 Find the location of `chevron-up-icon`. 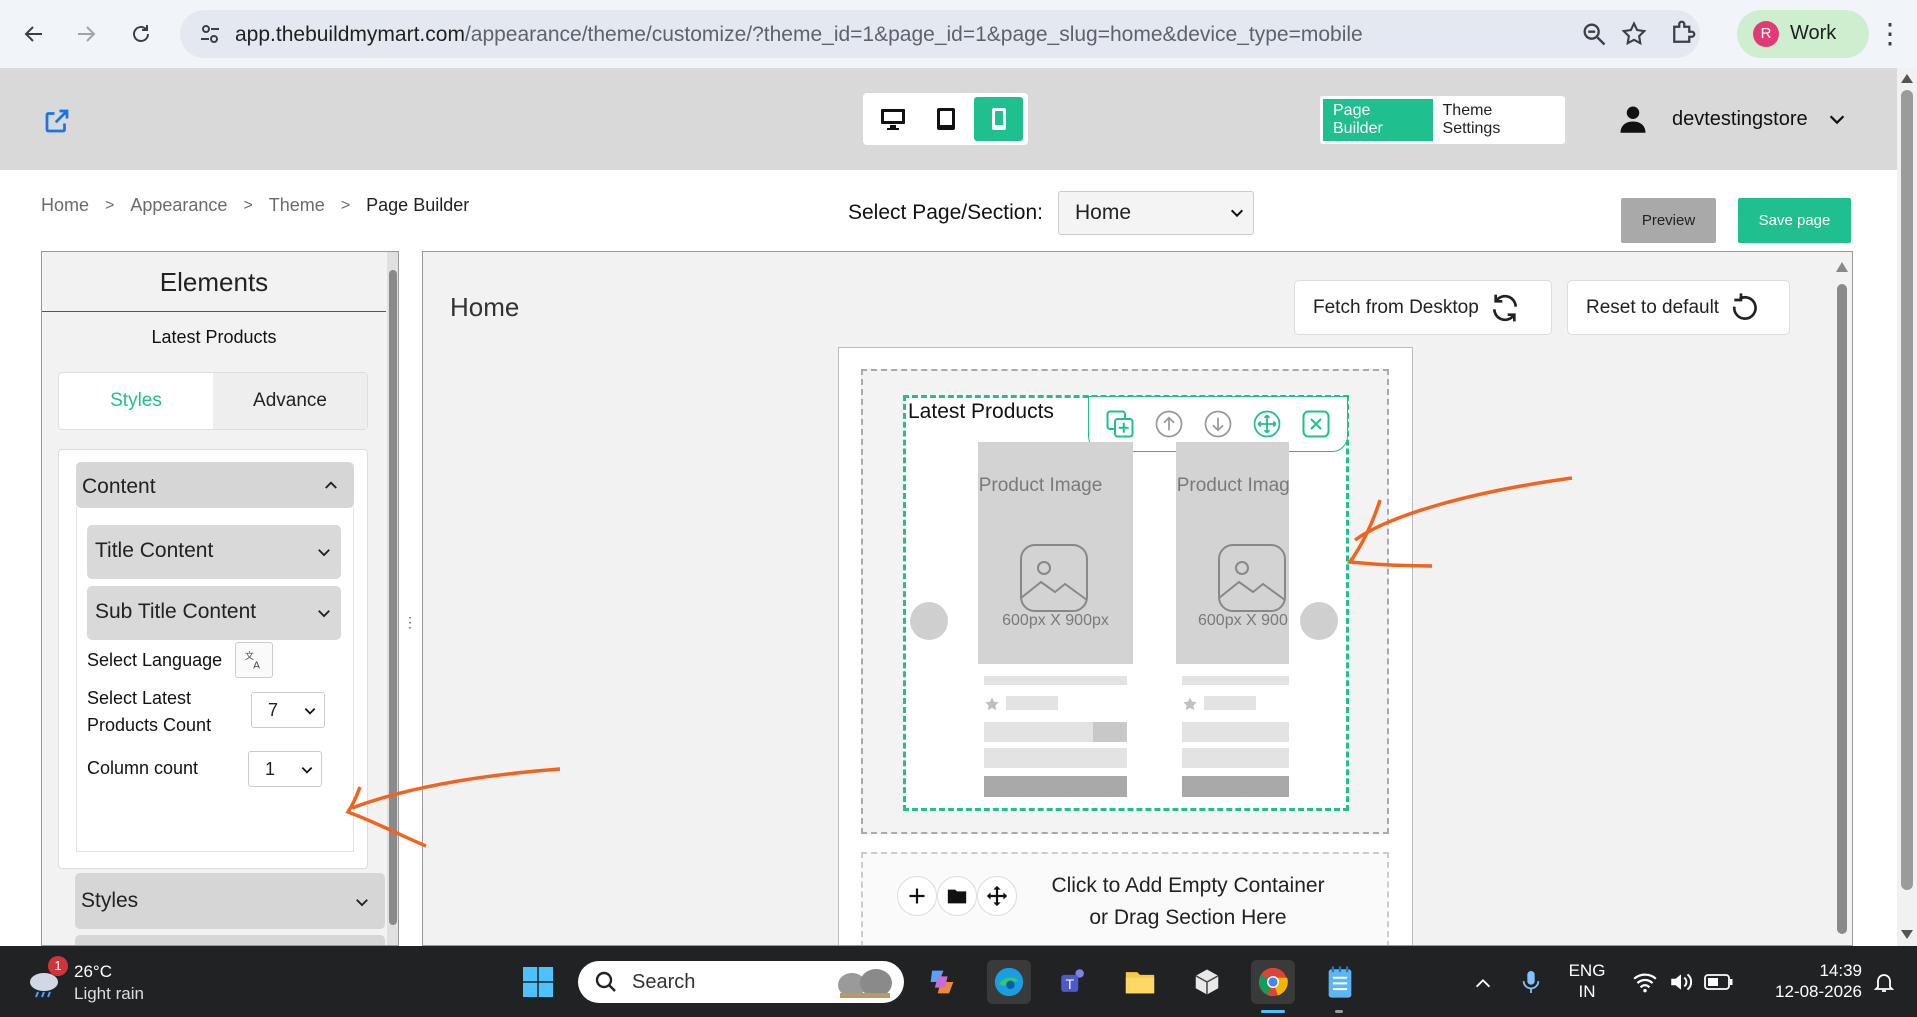

chevron-up-icon is located at coordinates (1483, 983).